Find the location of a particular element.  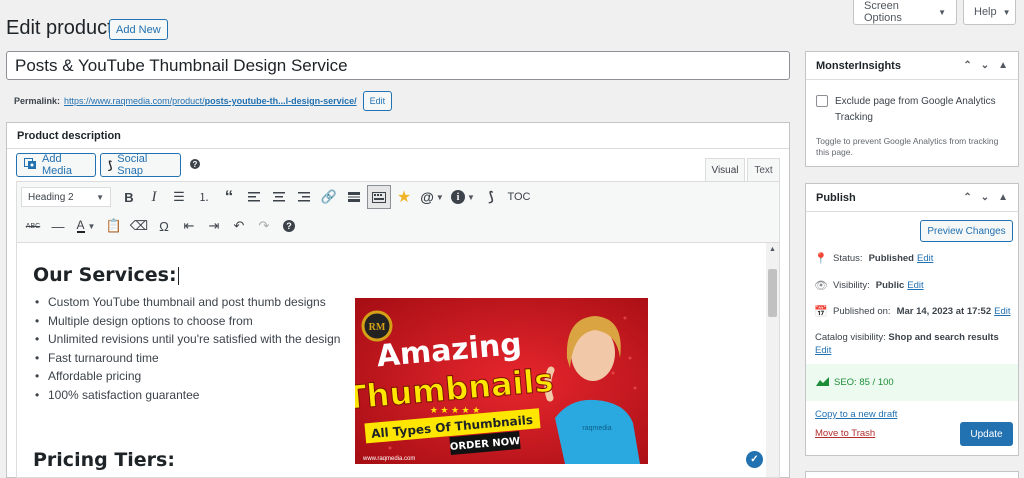

publish-title: Publish is located at coordinates (836, 197).